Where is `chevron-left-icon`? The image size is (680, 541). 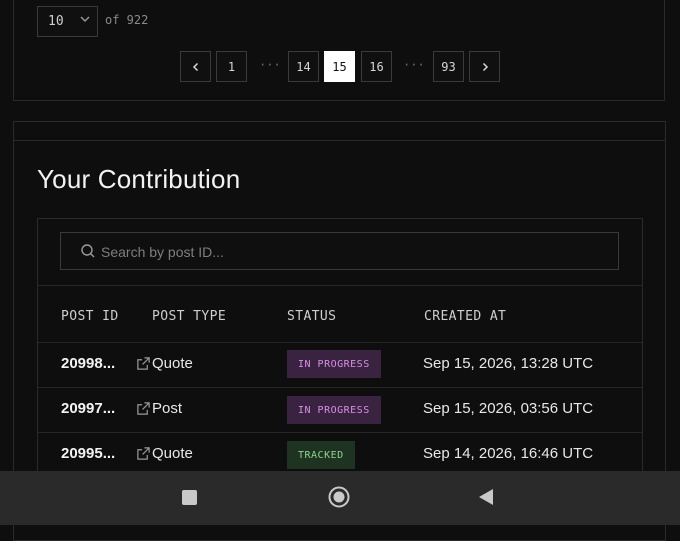 chevron-left-icon is located at coordinates (195, 66).